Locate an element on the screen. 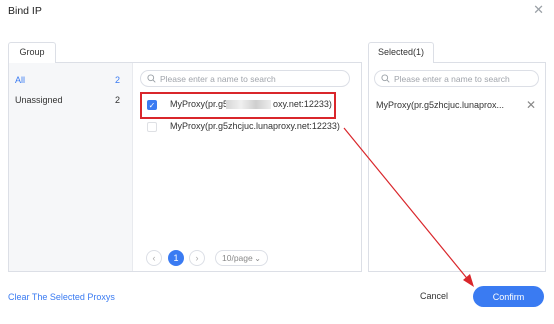 The image size is (554, 324). page-size-value: 10/page is located at coordinates (237, 258).